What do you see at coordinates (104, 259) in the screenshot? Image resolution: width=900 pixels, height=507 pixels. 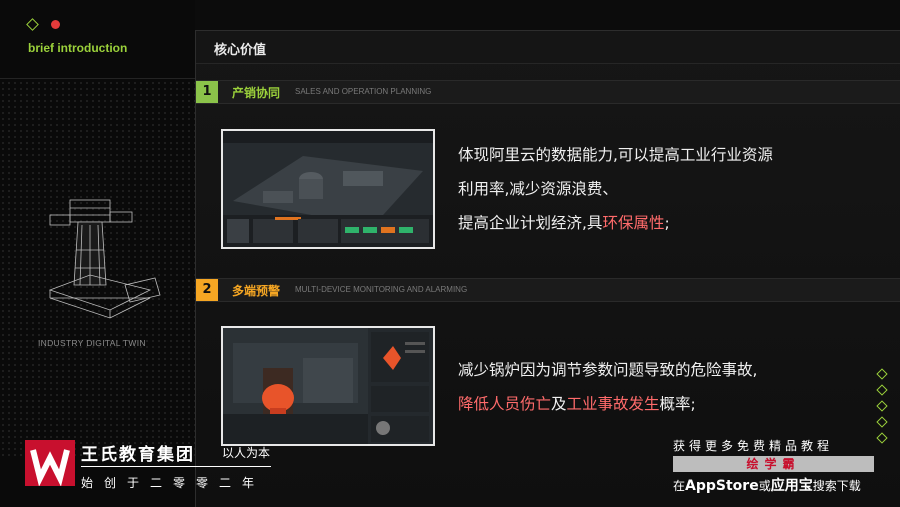 I see `industrial-tower-illustration` at bounding box center [104, 259].